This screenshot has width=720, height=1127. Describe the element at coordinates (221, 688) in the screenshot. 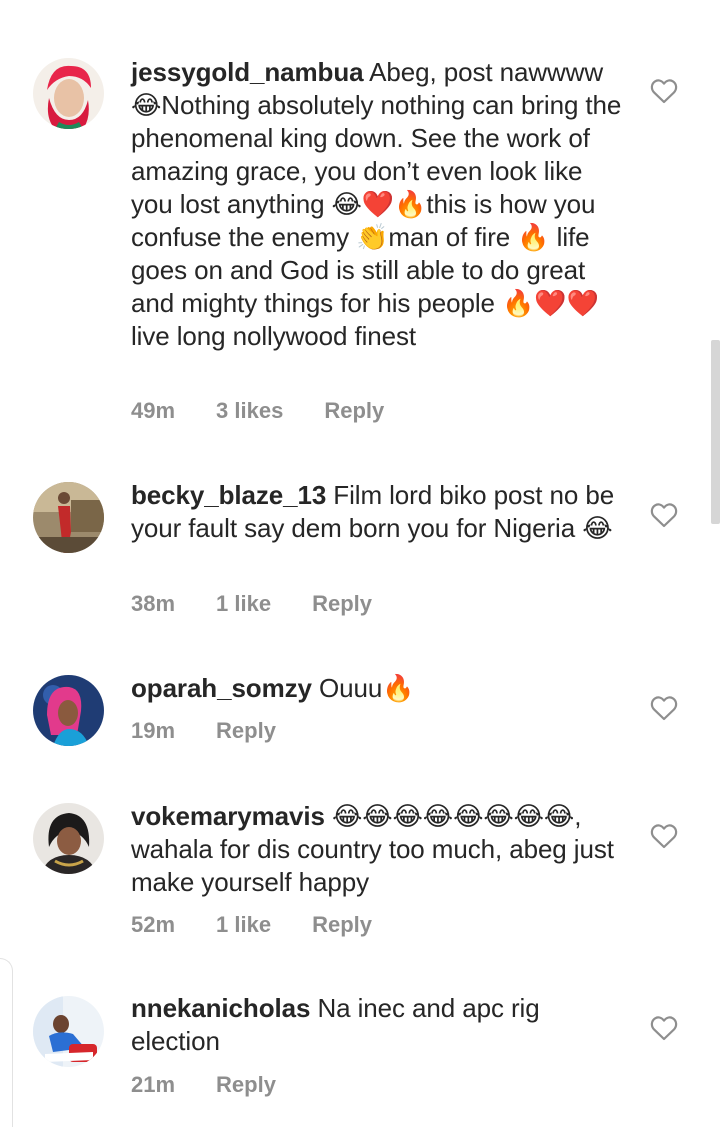

I see `comment-username: oparah_somzy` at that location.